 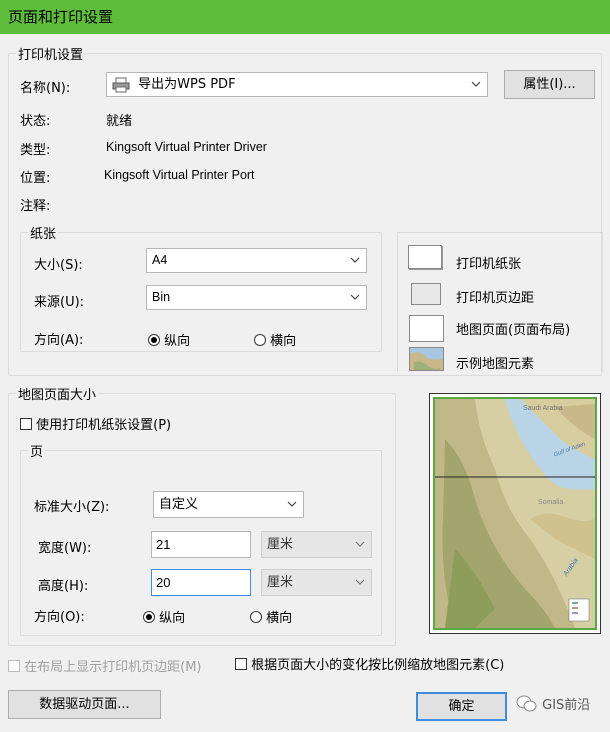 What do you see at coordinates (280, 544) in the screenshot?
I see `width-unit-value: 厘米` at bounding box center [280, 544].